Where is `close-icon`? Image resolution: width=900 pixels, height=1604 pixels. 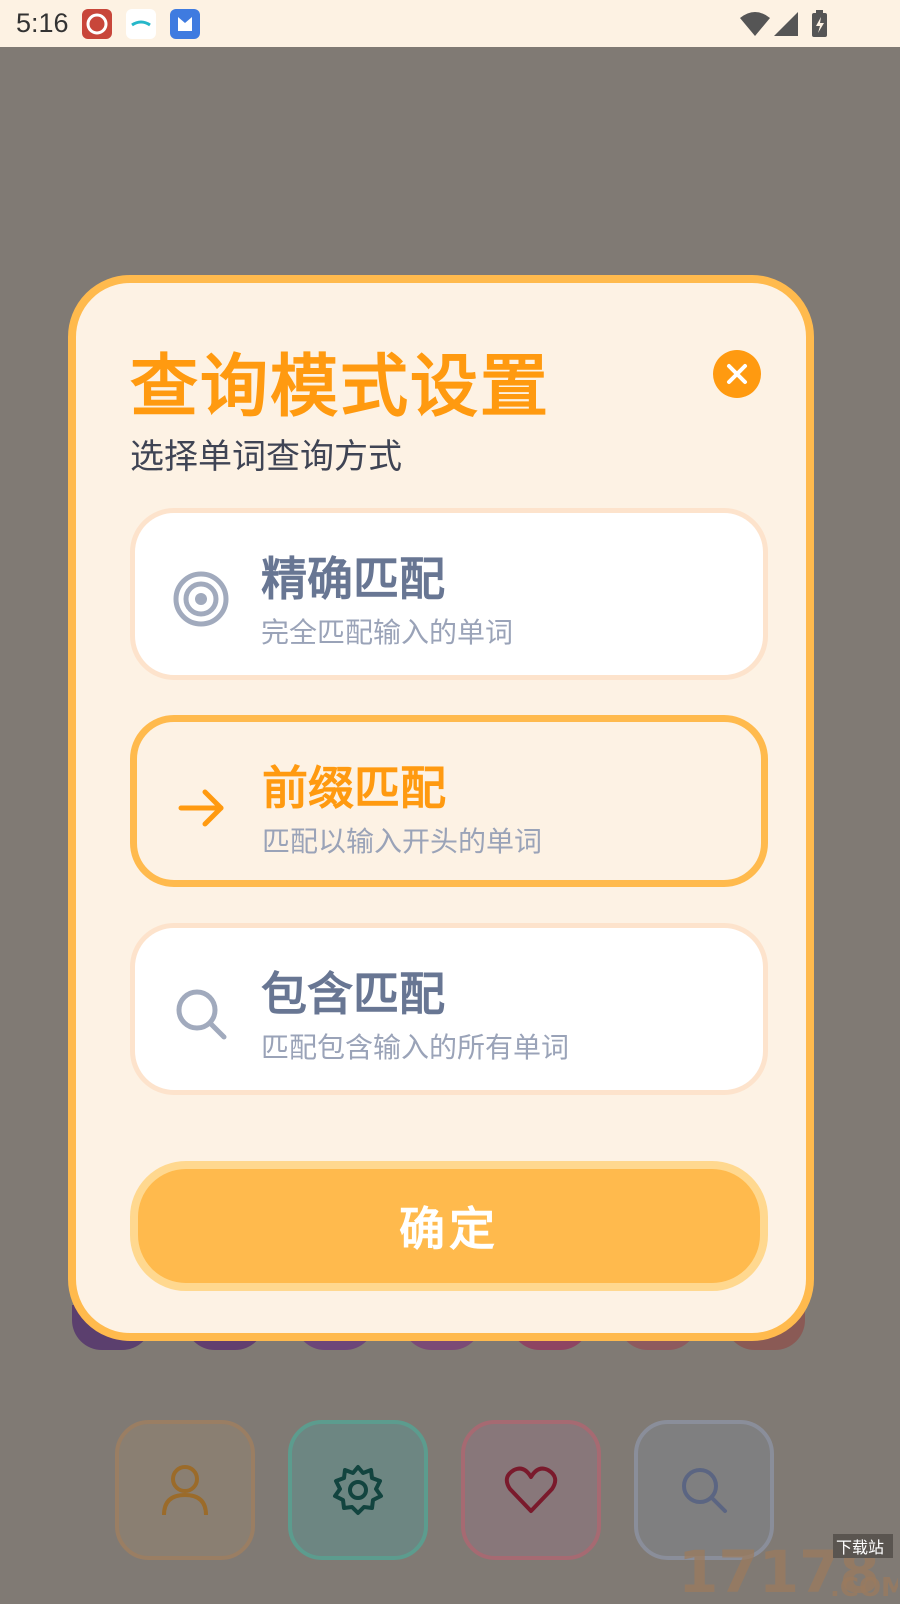 close-icon is located at coordinates (737, 374).